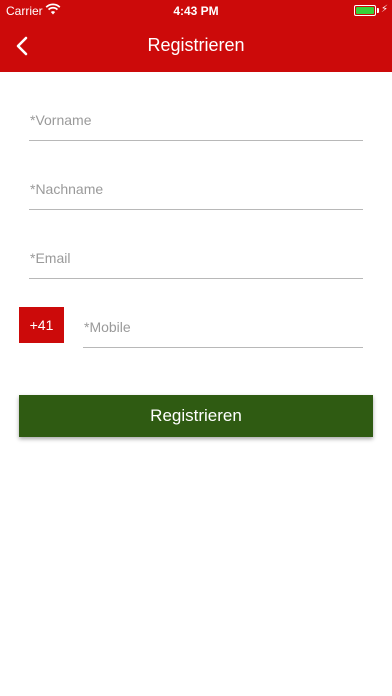 The image size is (392, 696). I want to click on navigation-bar: Registrieren, so click(196, 47).